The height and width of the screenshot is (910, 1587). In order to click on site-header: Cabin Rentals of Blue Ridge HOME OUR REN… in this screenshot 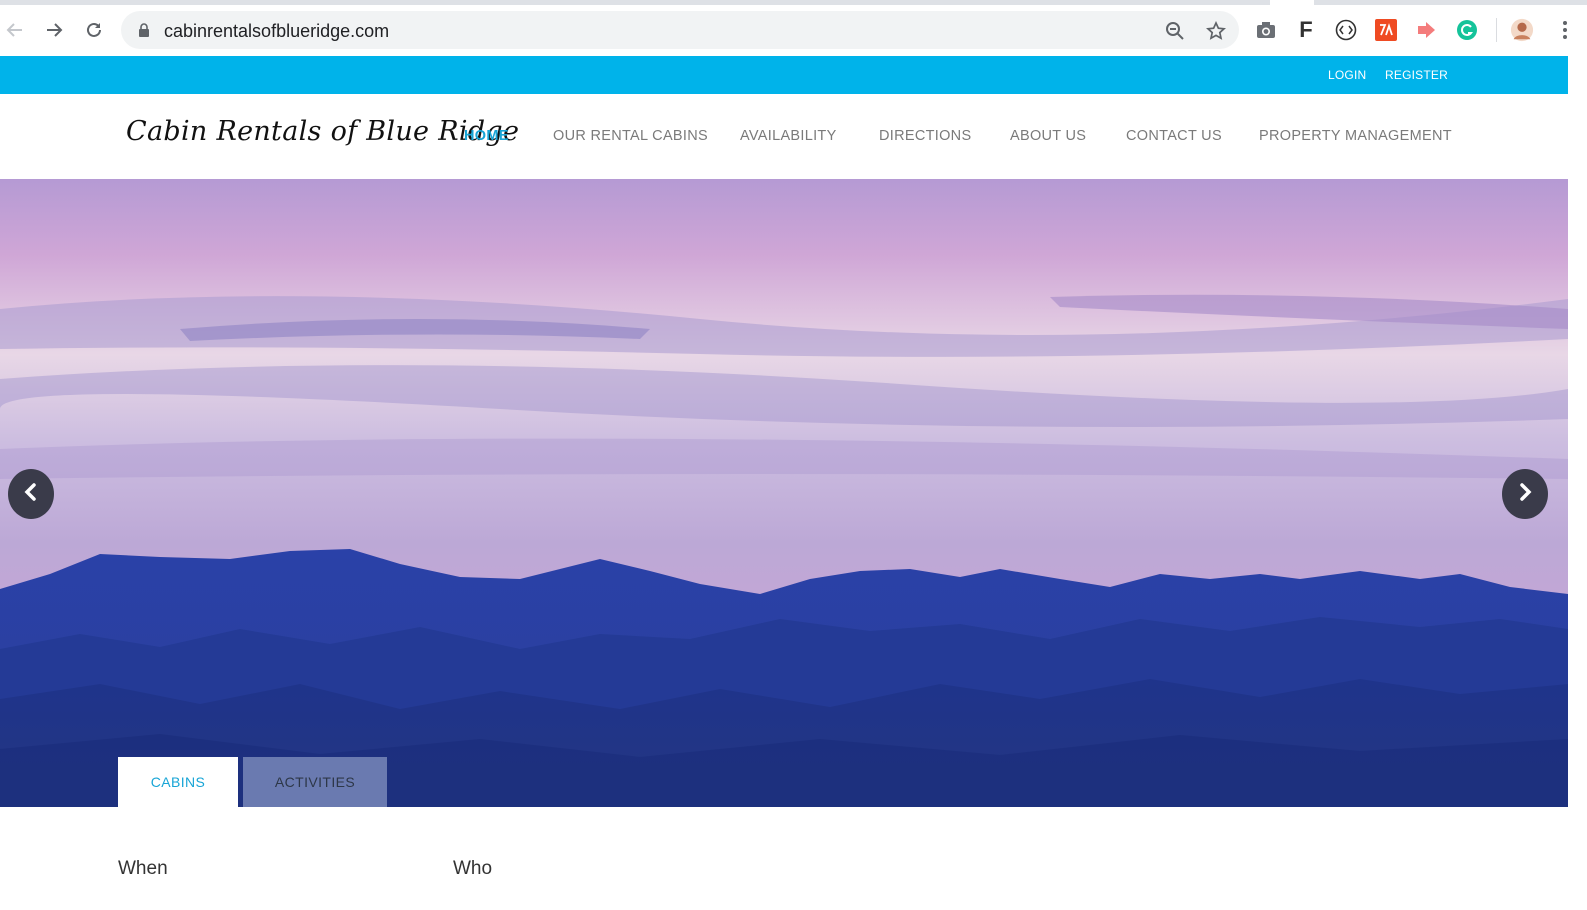, I will do `click(784, 136)`.